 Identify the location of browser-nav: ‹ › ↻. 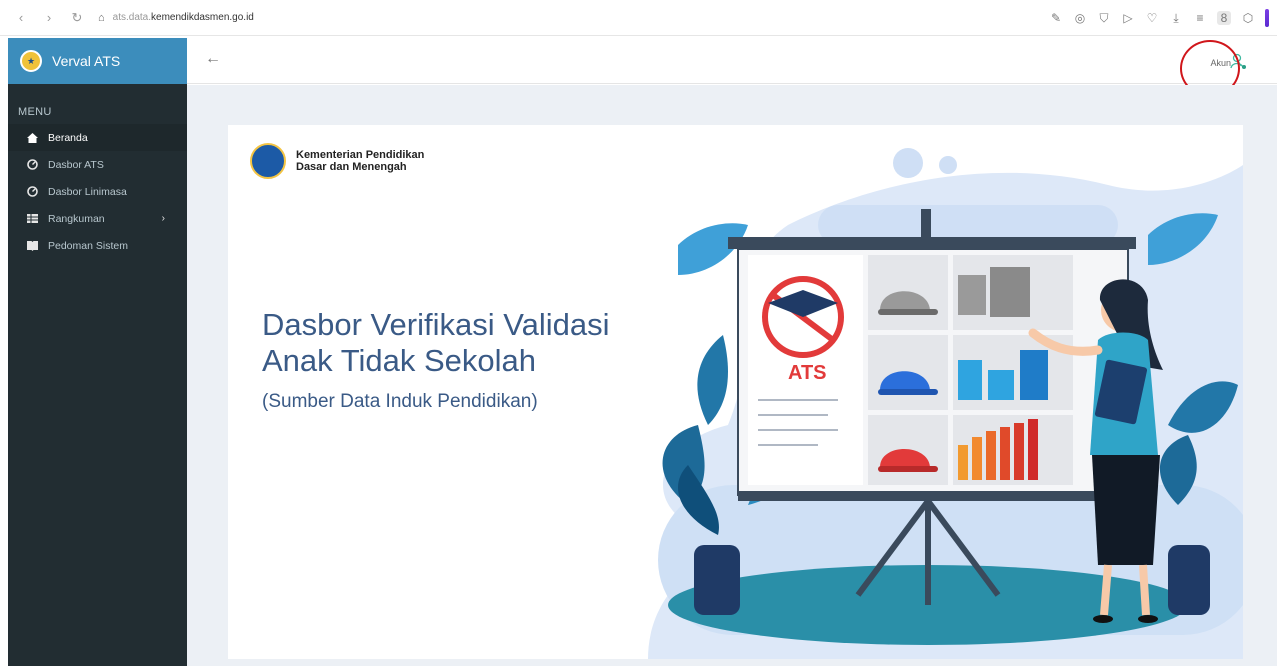
(42, 18).